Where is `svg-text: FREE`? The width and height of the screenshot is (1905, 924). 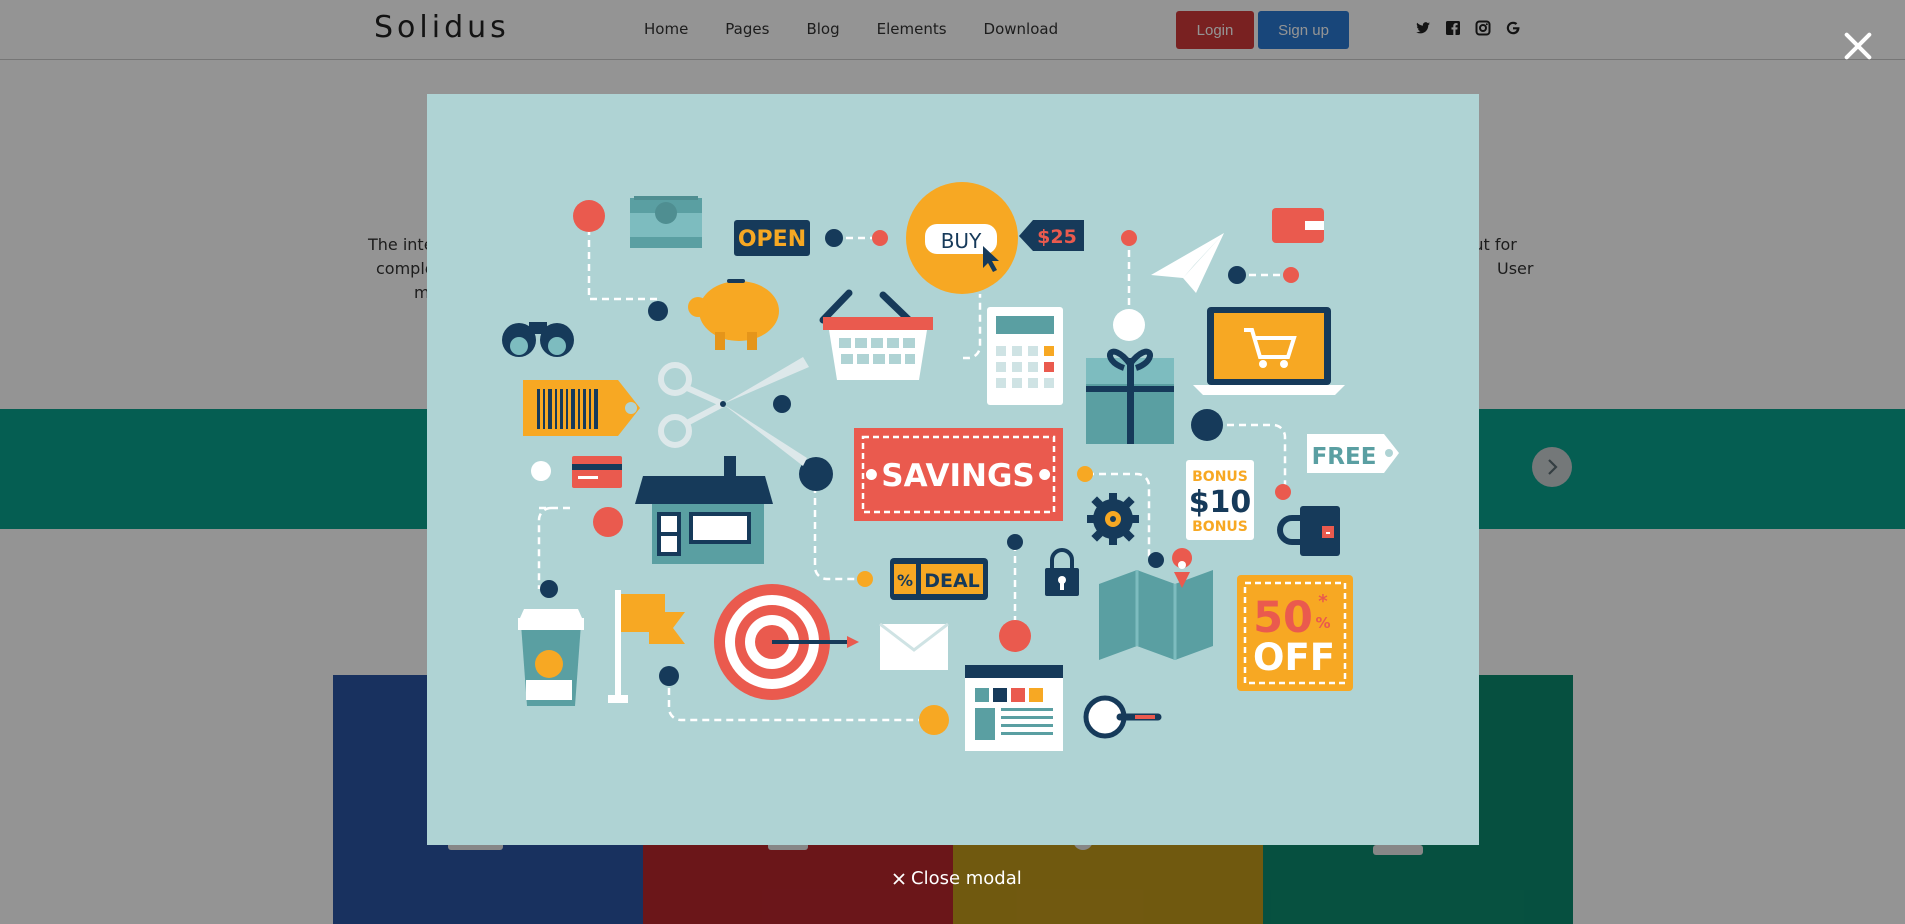
svg-text: FREE is located at coordinates (1344, 457).